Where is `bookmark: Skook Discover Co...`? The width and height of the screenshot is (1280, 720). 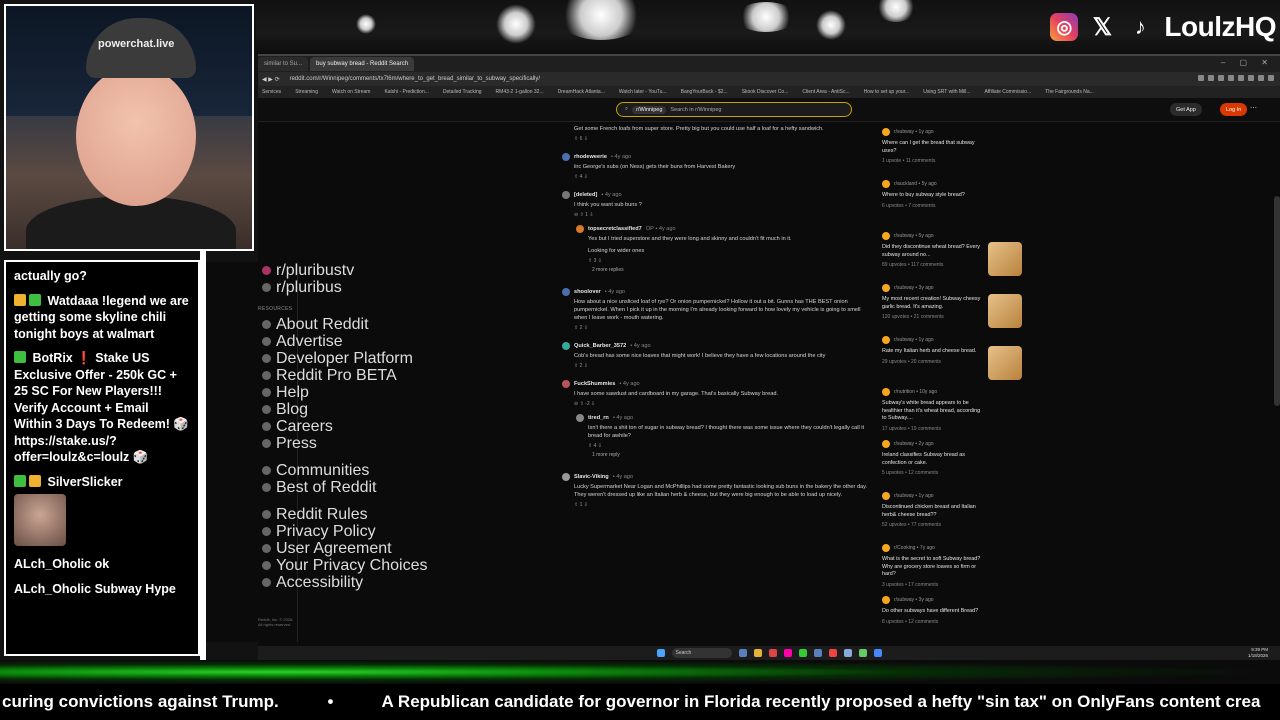
bookmark: Skook Discover Co... is located at coordinates (765, 92).